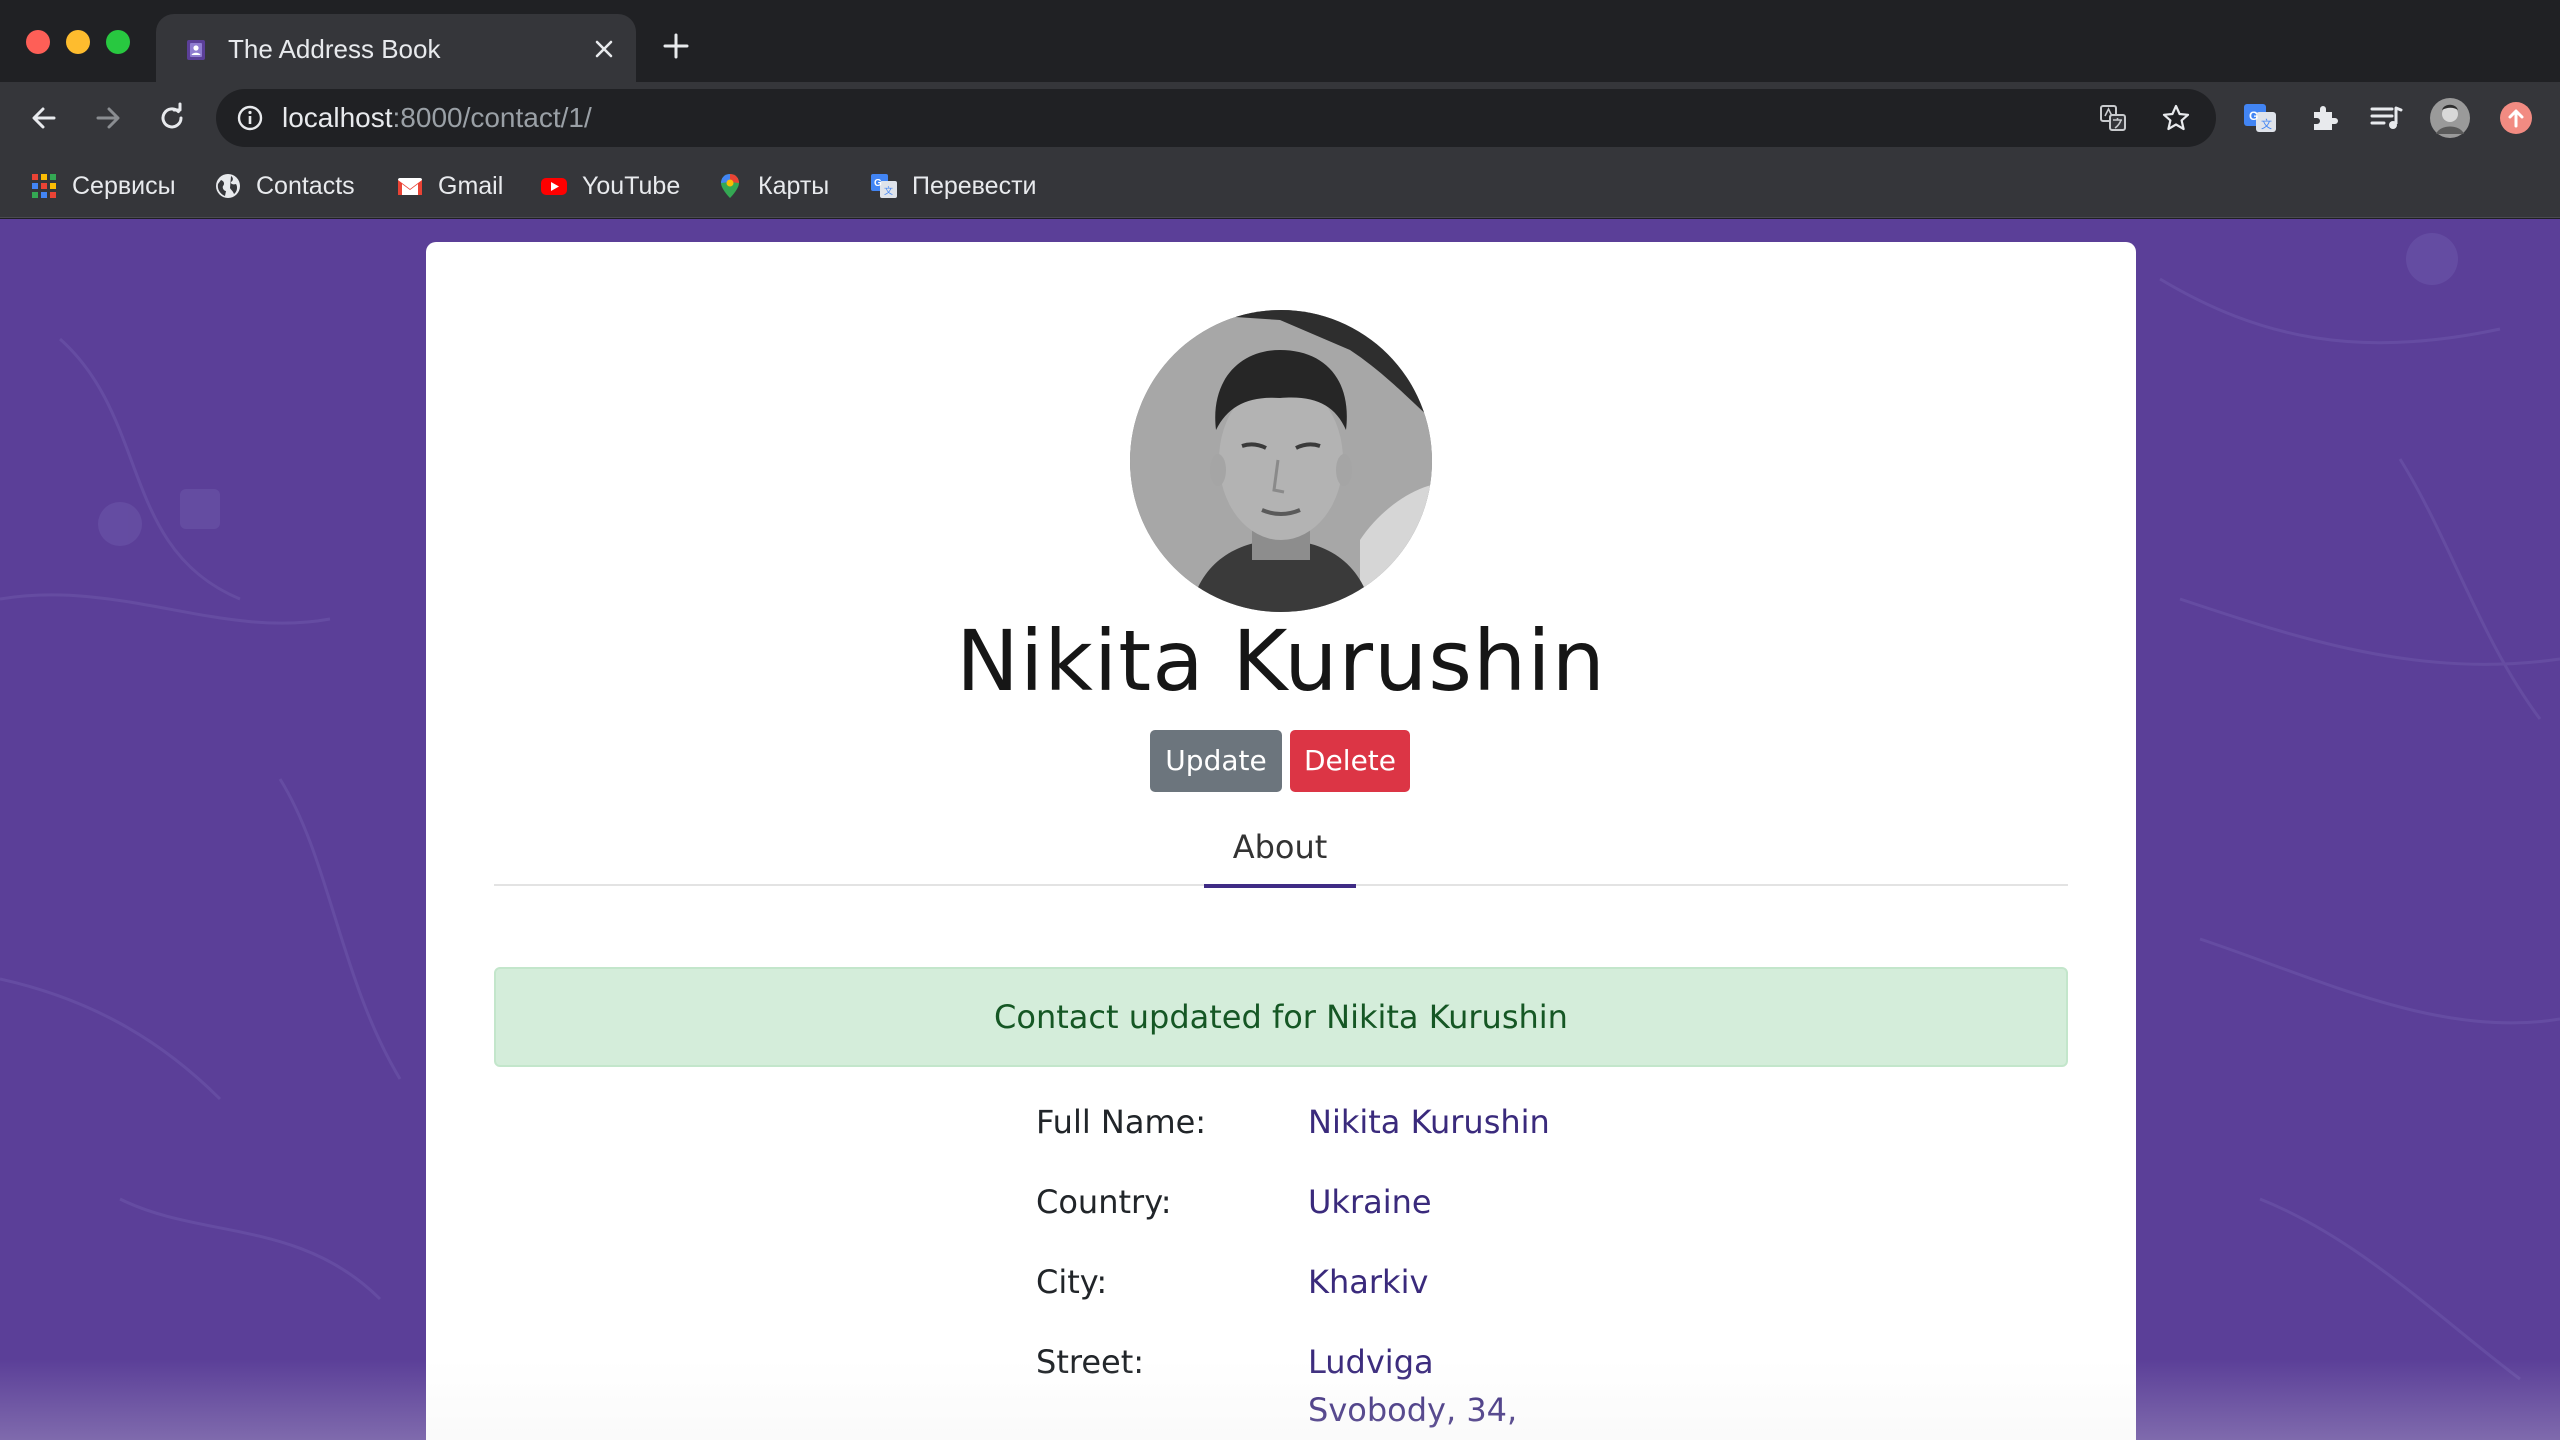  I want to click on bookmark-translate: G 文 Перевести, so click(953, 186).